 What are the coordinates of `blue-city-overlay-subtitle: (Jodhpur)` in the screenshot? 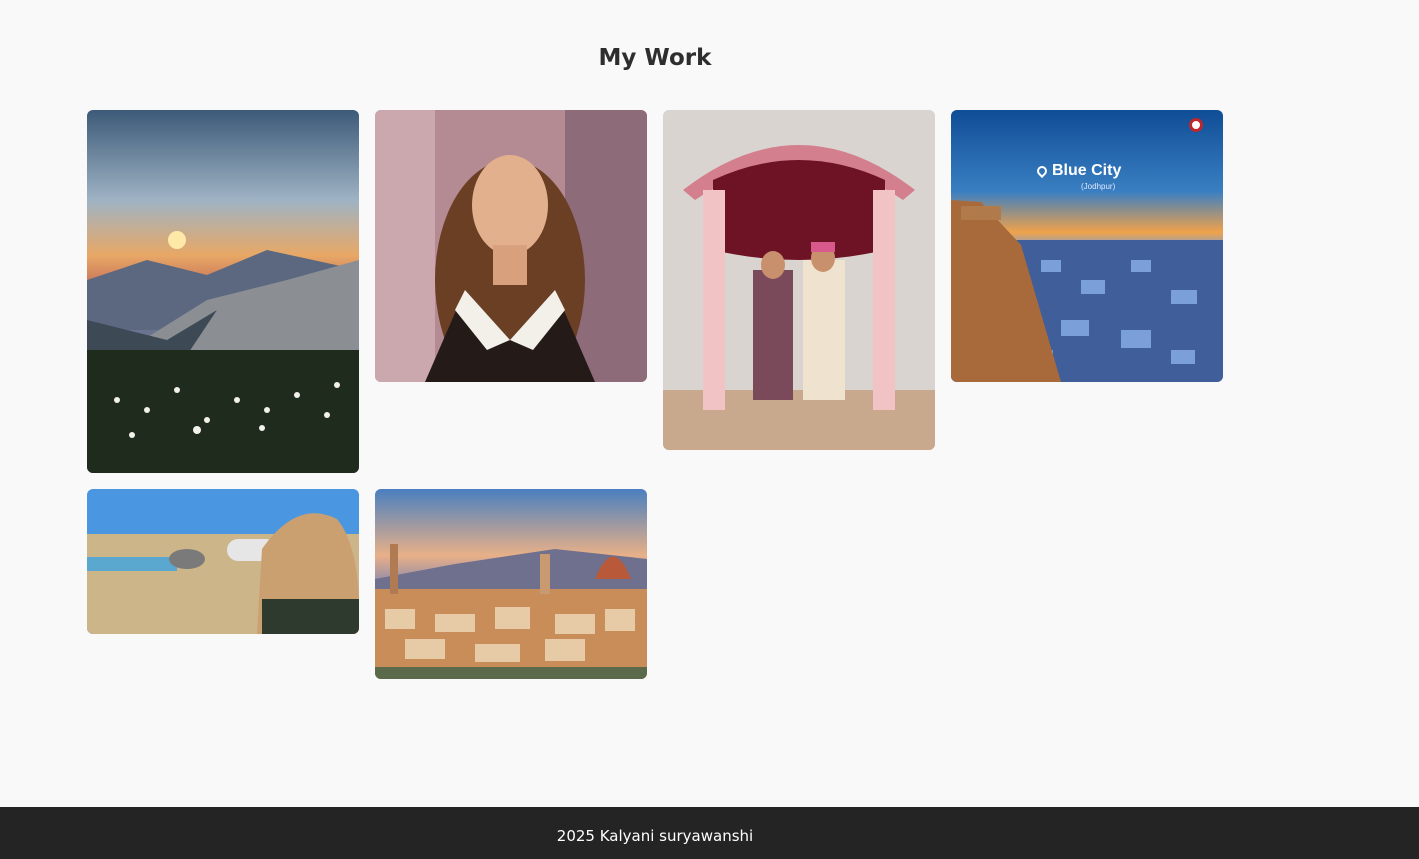 It's located at (1098, 186).